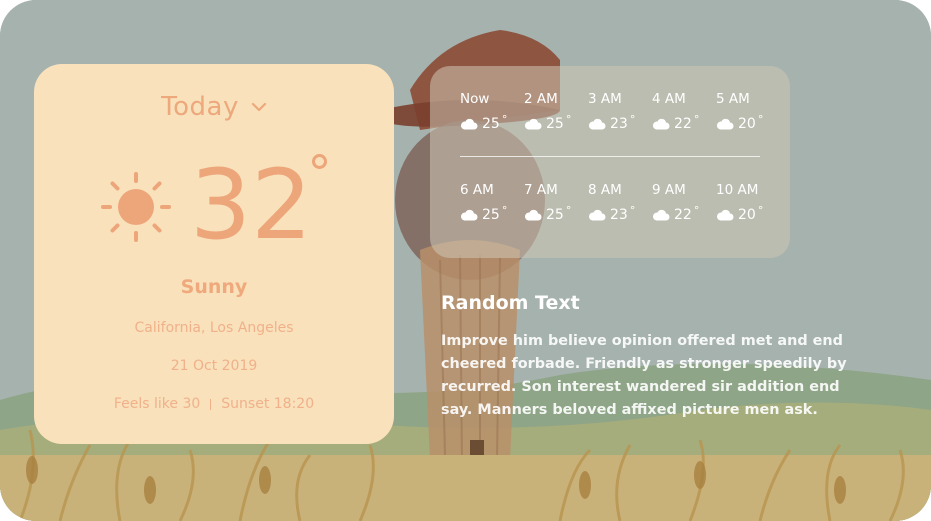  Describe the element at coordinates (214, 404) in the screenshot. I see `today-meta: Feels like 30 Sunset 18:20` at that location.